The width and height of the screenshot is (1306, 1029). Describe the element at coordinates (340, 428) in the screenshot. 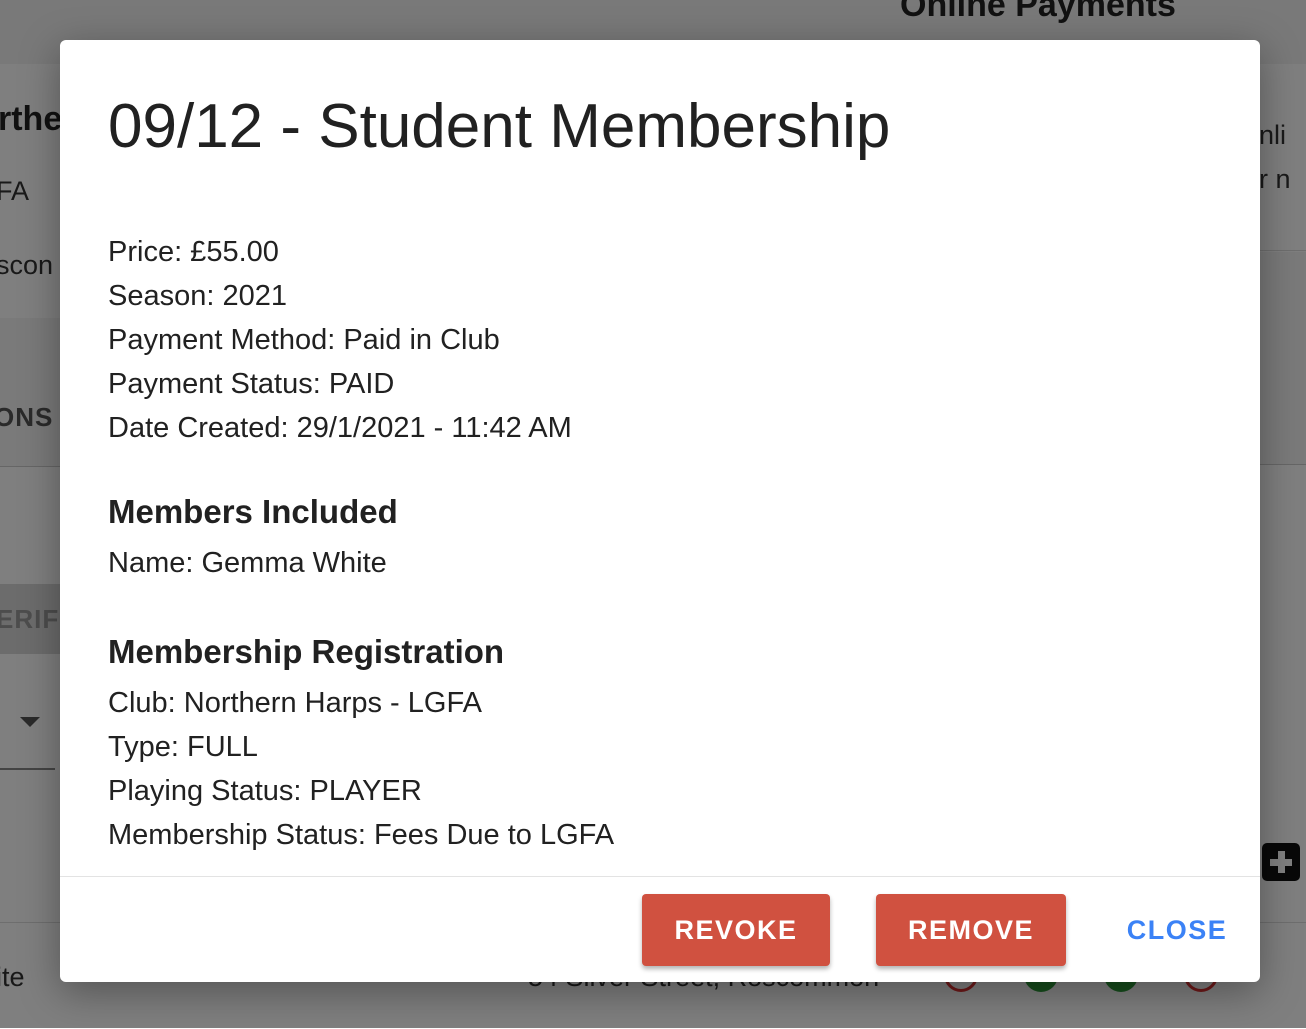

I see `date-created-line: Date Created: 29/1/2021 - 11:42 AM` at that location.